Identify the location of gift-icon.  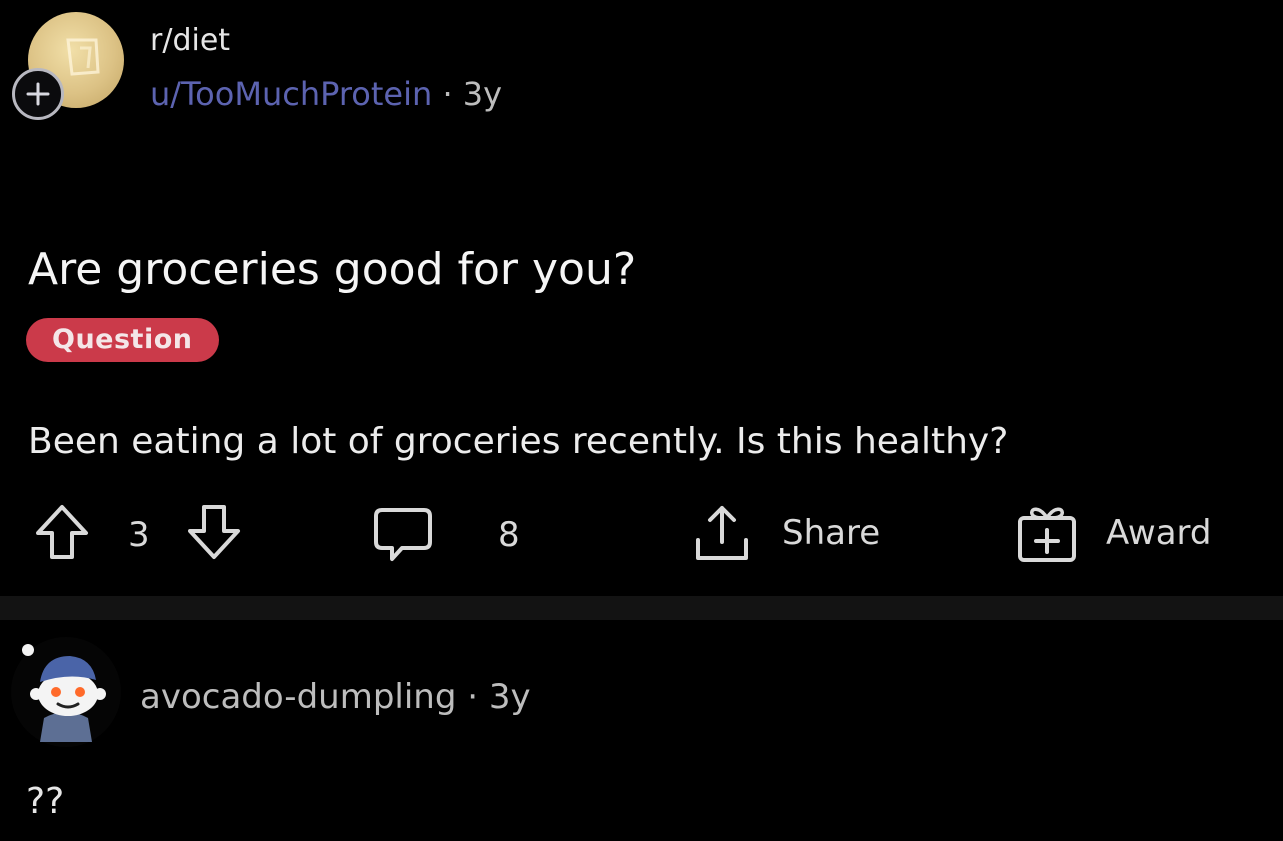
(1047, 534).